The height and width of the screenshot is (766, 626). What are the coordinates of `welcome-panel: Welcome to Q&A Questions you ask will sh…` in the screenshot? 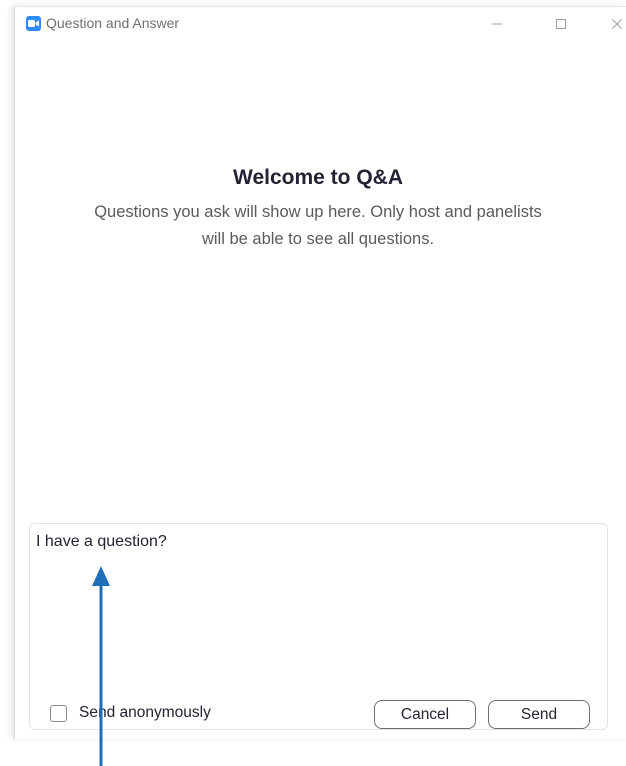 It's located at (313, 209).